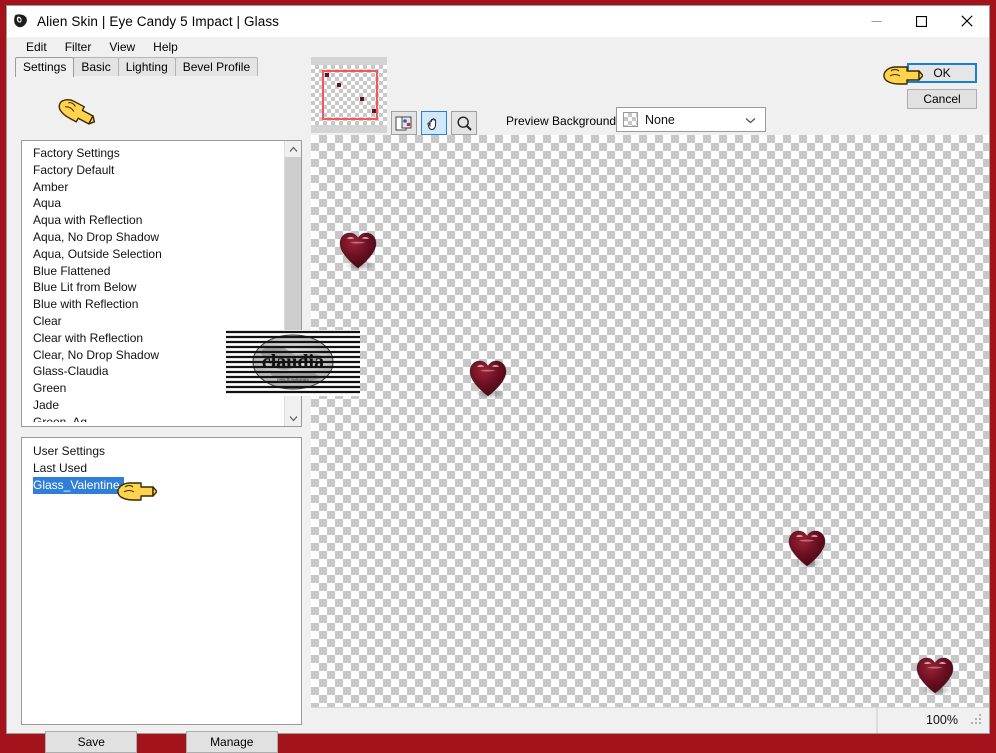  What do you see at coordinates (942, 99) in the screenshot?
I see `cancel-button: Cancel` at bounding box center [942, 99].